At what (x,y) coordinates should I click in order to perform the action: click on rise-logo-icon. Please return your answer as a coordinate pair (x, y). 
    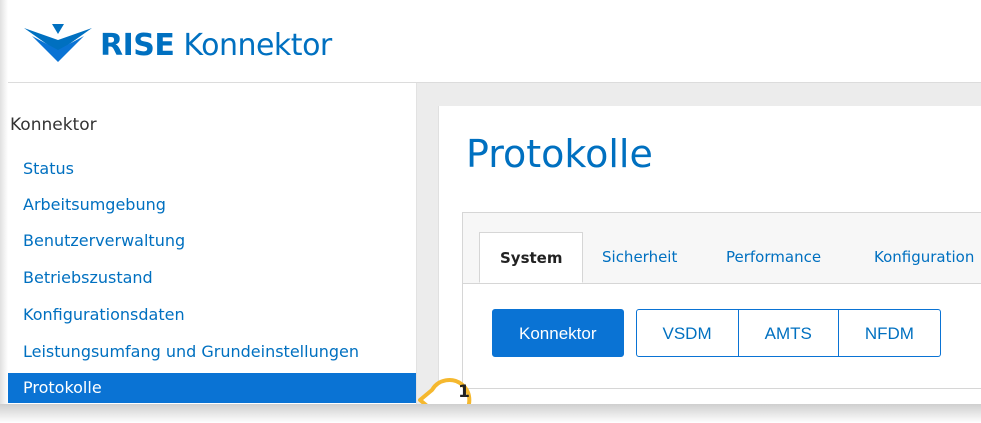
    Looking at the image, I should click on (58, 43).